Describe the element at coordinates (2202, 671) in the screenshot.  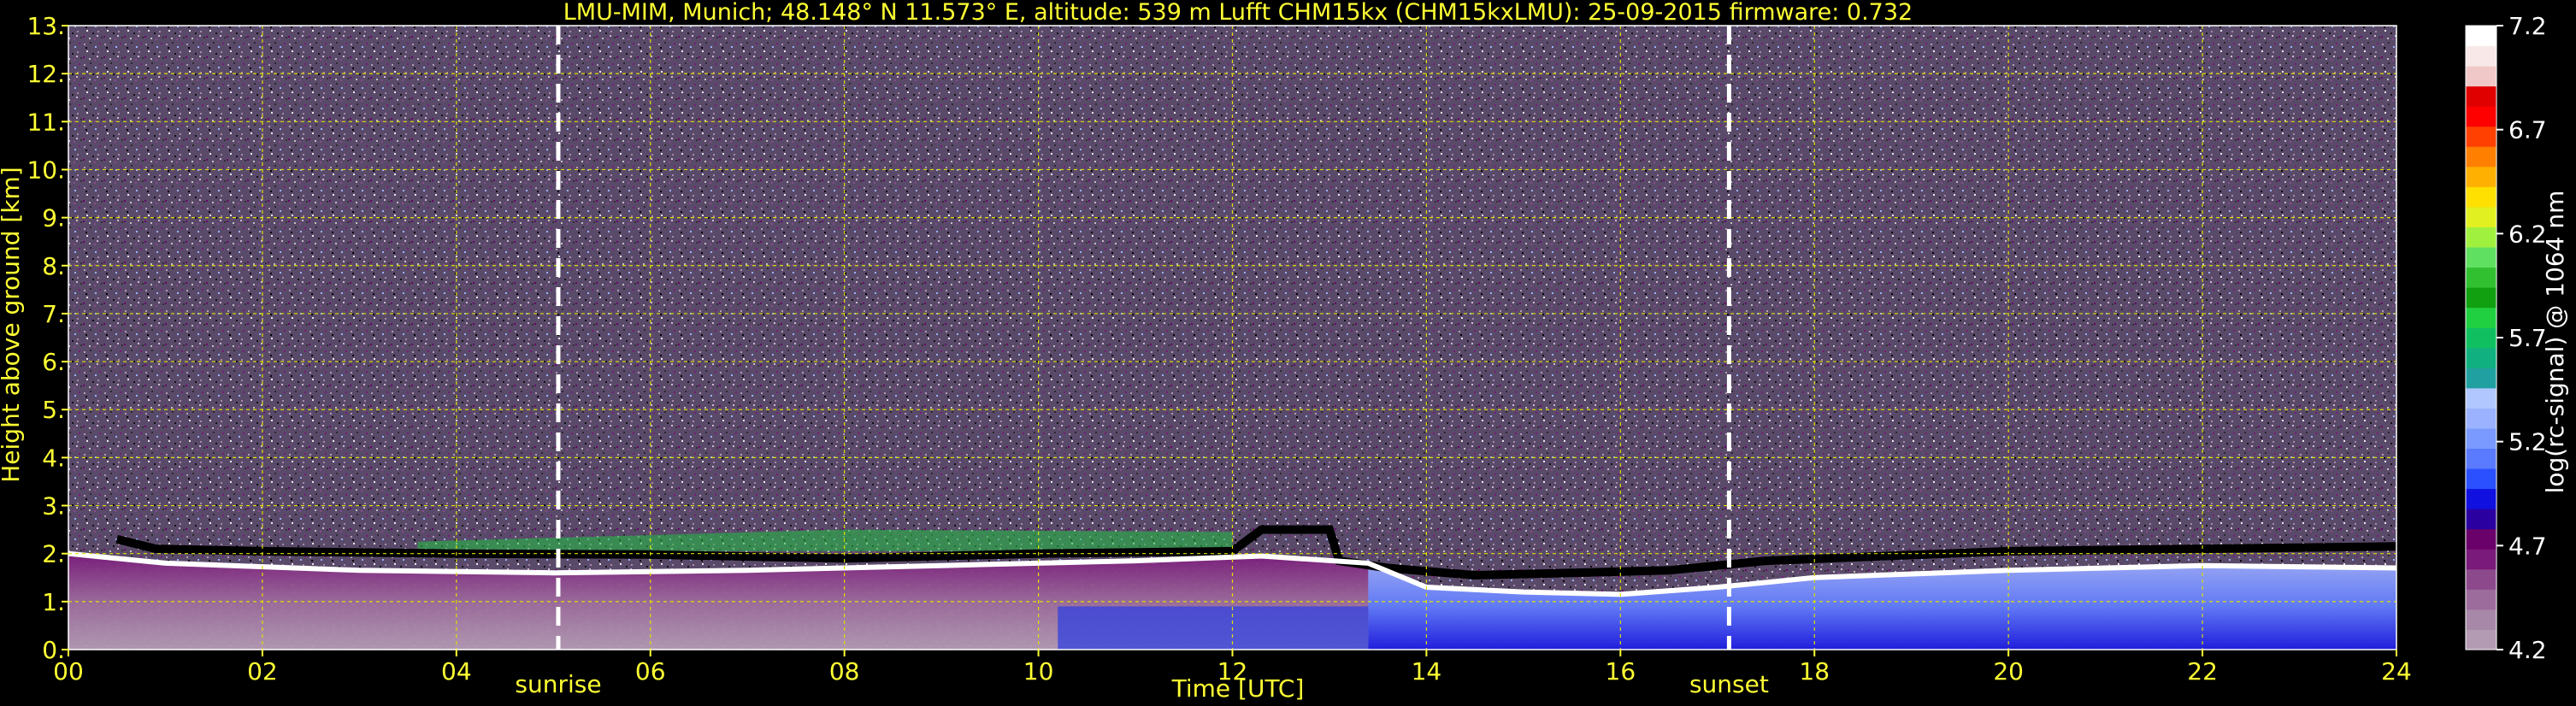
I see `x-tick-label: 22` at that location.